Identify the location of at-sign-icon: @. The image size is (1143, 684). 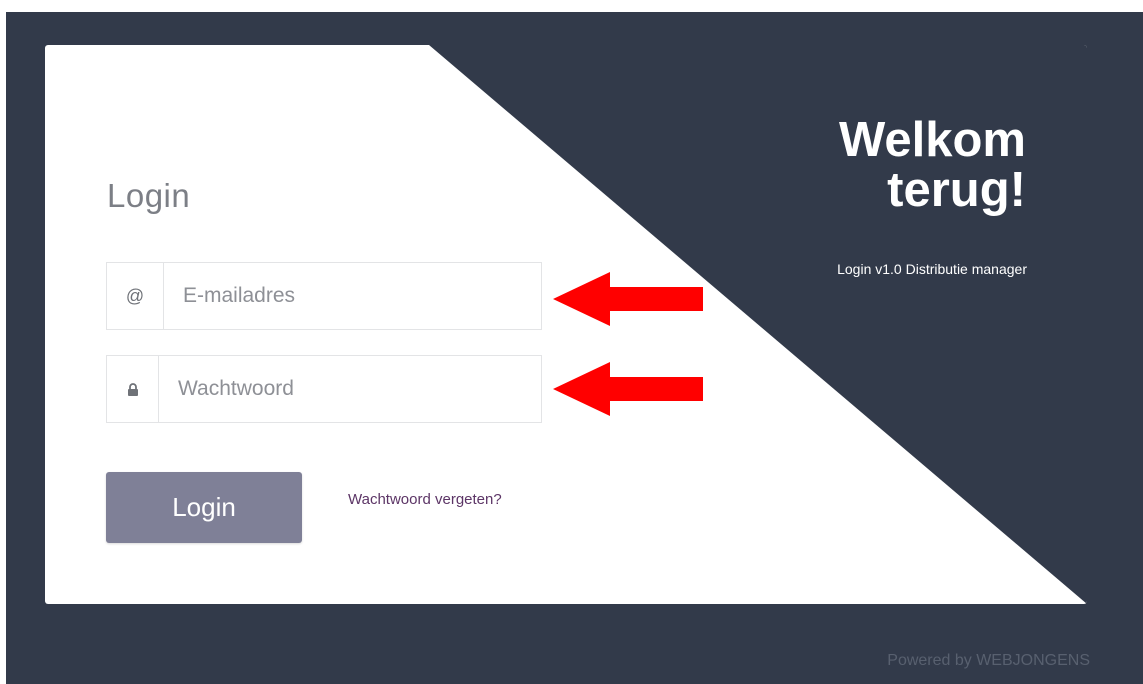
(135, 296).